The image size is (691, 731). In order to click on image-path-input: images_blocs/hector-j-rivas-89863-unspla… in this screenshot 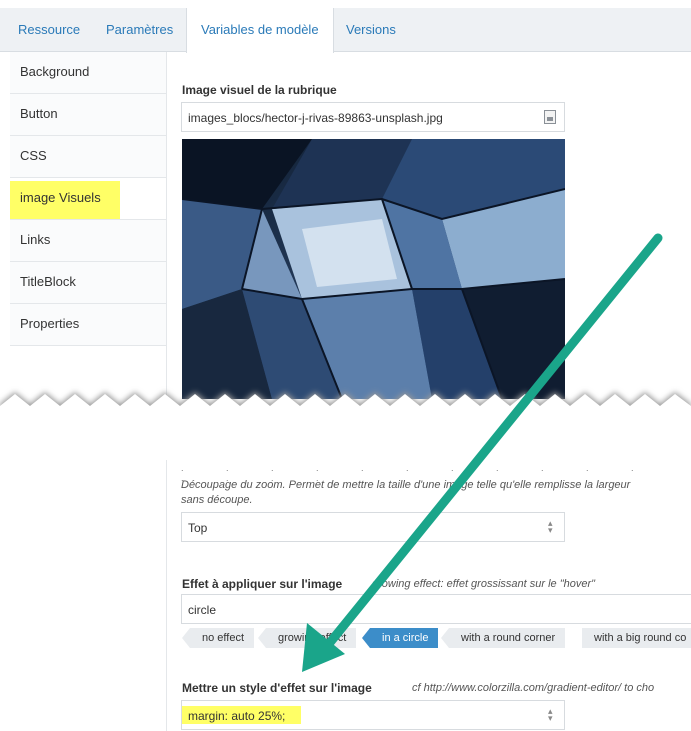, I will do `click(373, 117)`.